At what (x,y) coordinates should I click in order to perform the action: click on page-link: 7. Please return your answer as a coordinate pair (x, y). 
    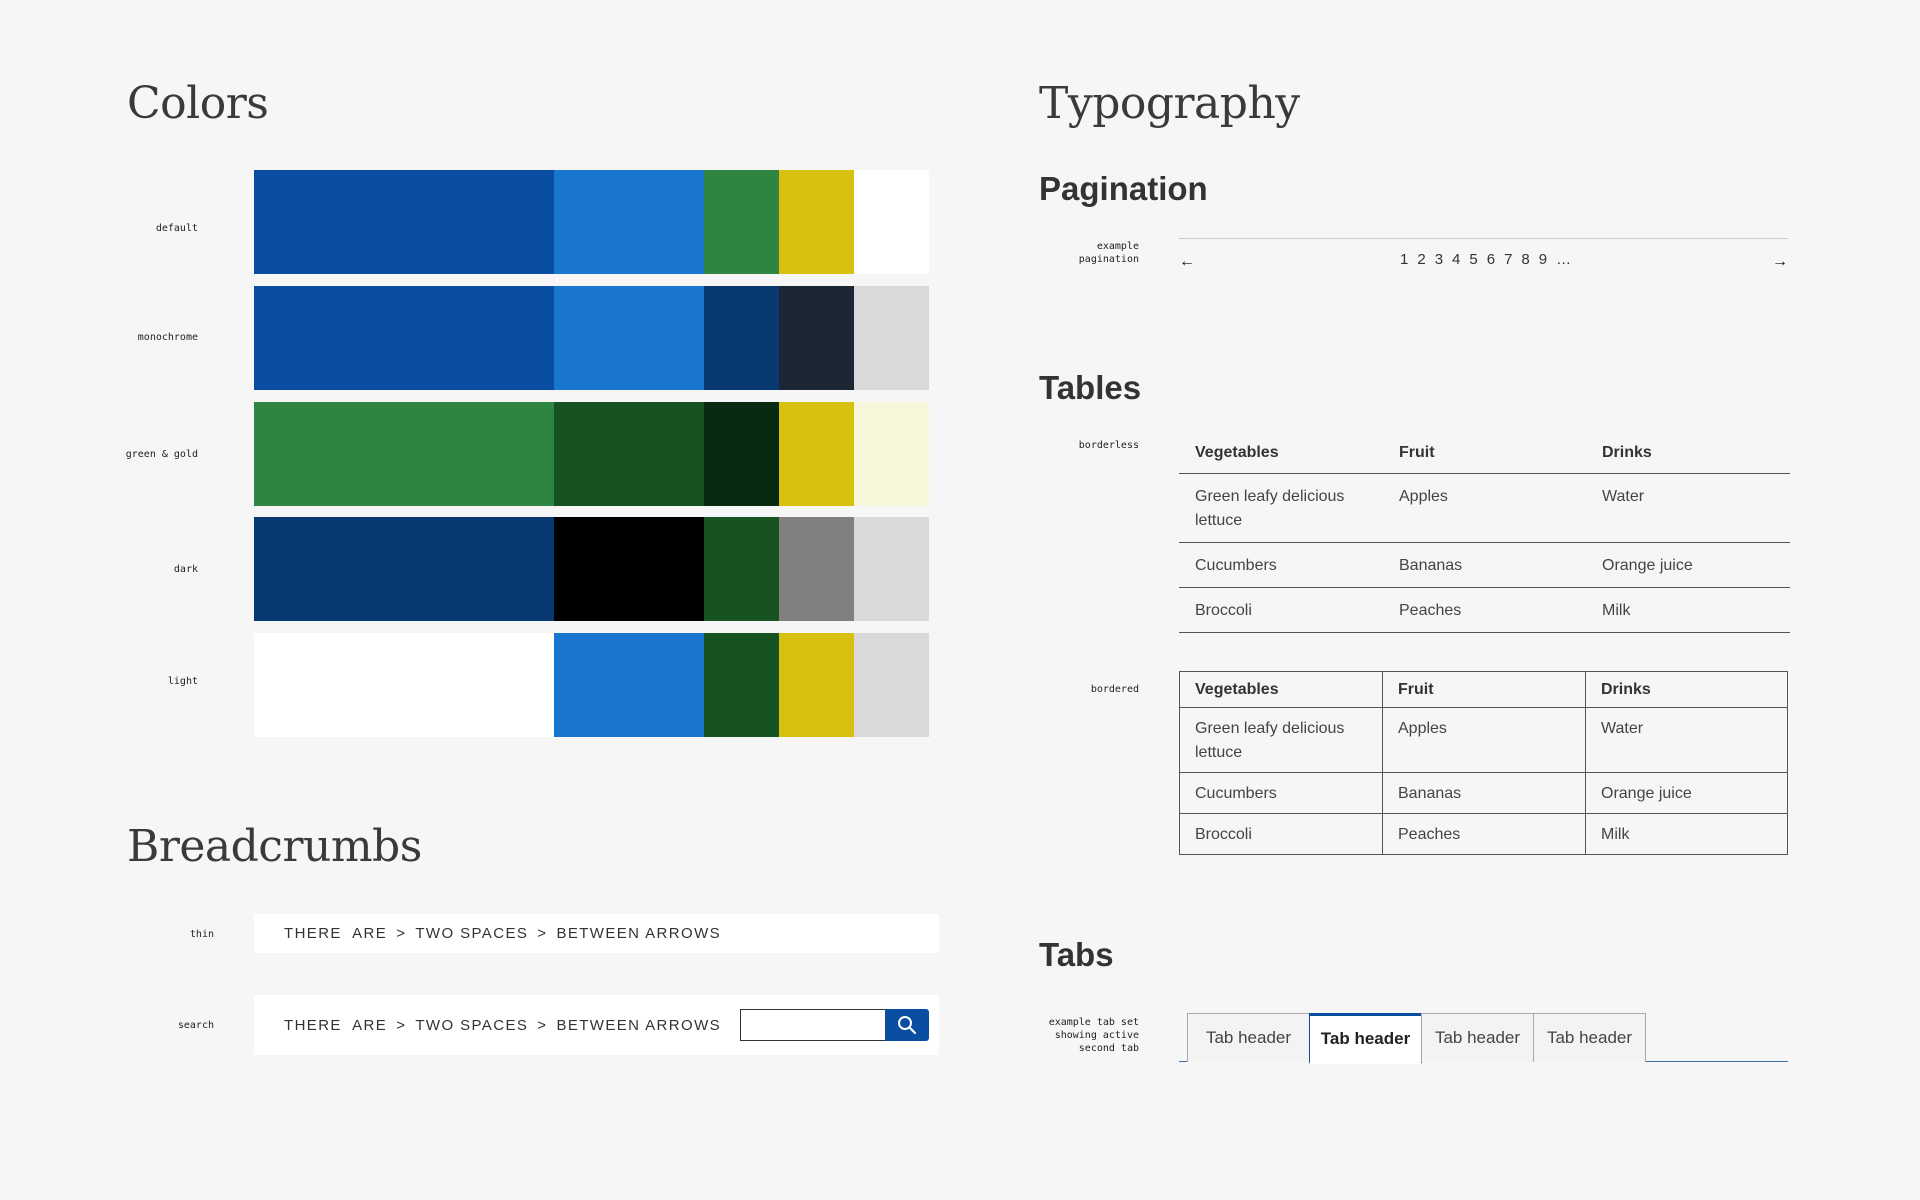
    Looking at the image, I should click on (1508, 259).